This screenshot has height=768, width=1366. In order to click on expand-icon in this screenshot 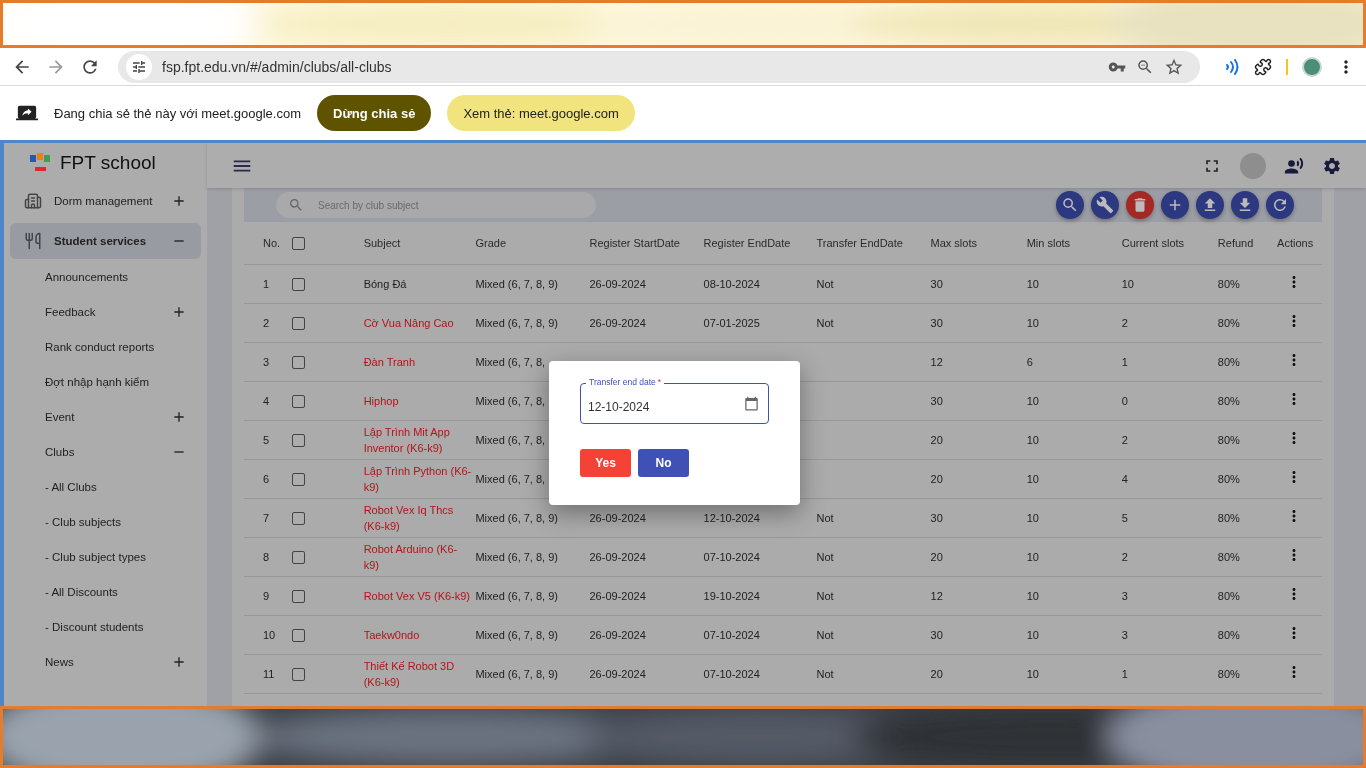, I will do `click(179, 201)`.